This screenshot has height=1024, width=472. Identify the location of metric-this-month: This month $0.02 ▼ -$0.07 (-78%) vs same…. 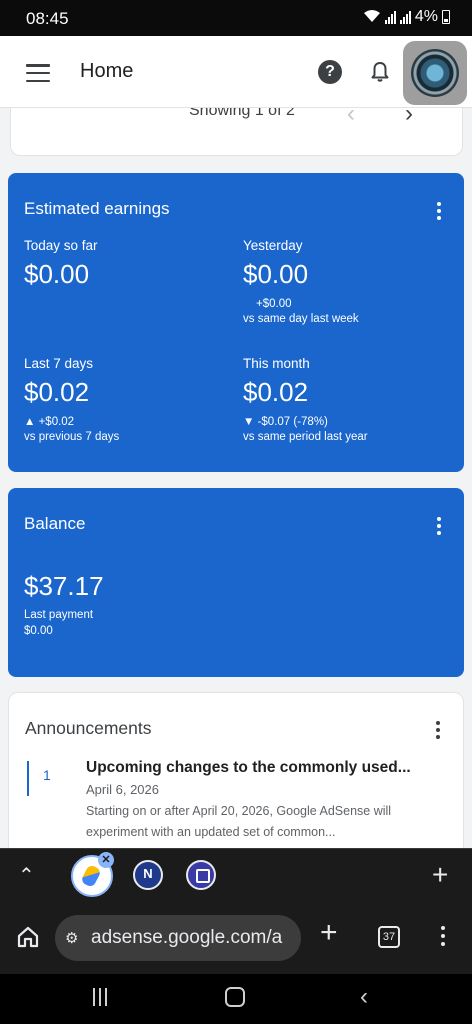
(305, 399).